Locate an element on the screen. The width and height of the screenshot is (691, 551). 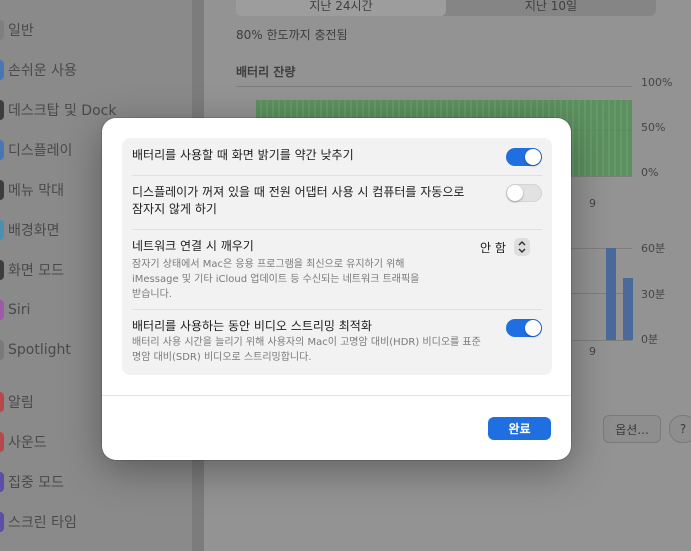
segment-last-10d: 지난 10일 is located at coordinates (551, 8).